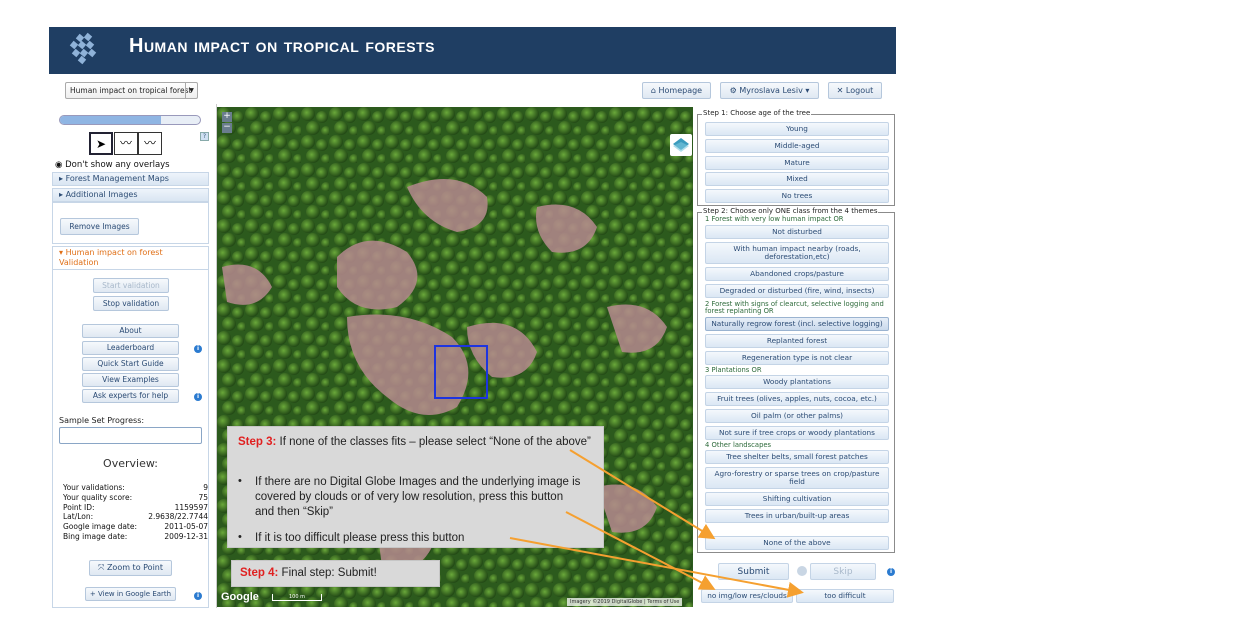 The image size is (1250, 628). Describe the element at coordinates (131, 303) in the screenshot. I see `stop-validation-button: Stop validation` at that location.